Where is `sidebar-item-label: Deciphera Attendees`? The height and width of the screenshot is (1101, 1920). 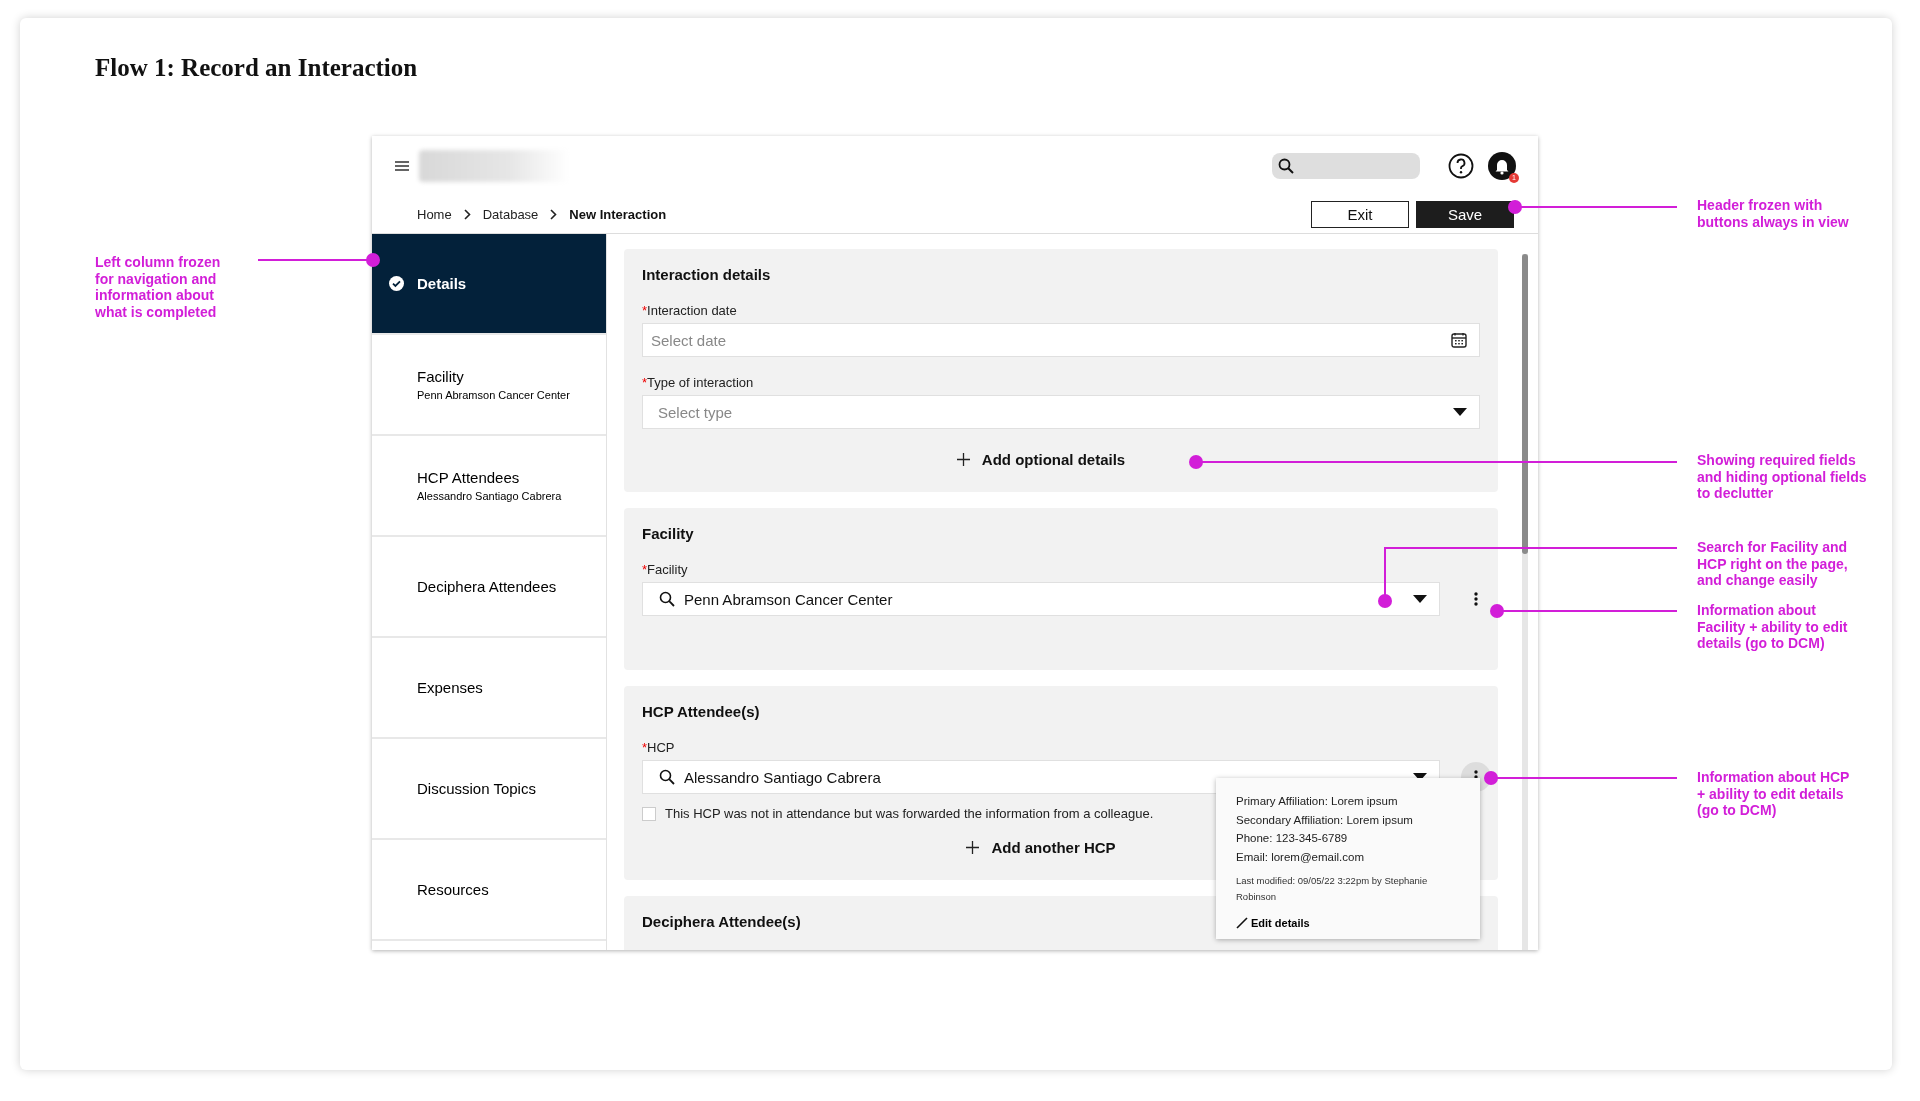
sidebar-item-label: Deciphera Attendees is located at coordinates (487, 586).